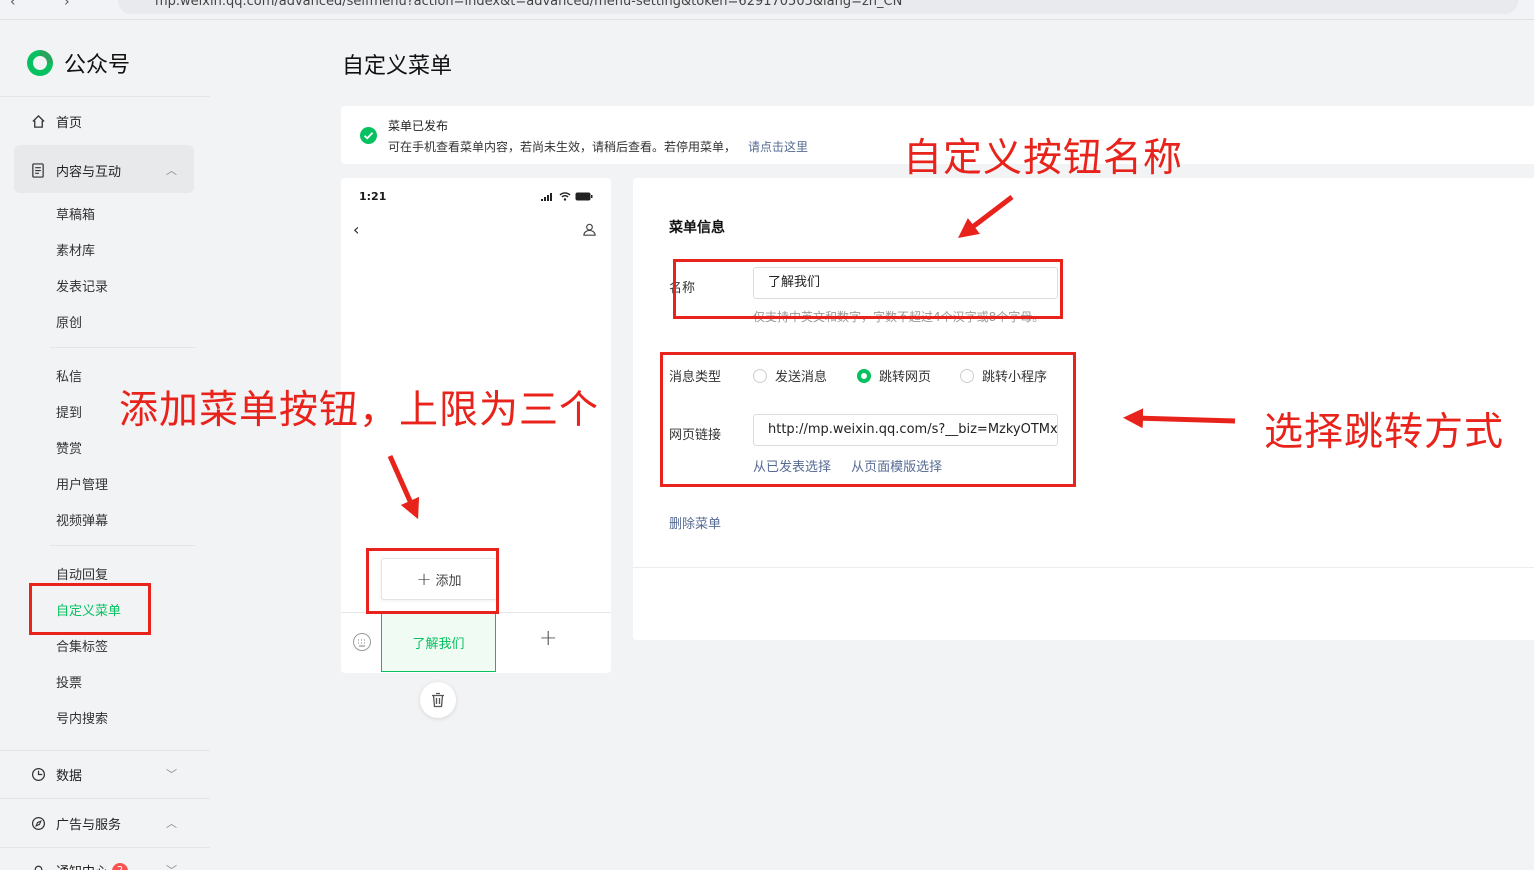 This screenshot has height=870, width=1534. I want to click on sidebar-item-materials: 素材库, so click(75, 249).